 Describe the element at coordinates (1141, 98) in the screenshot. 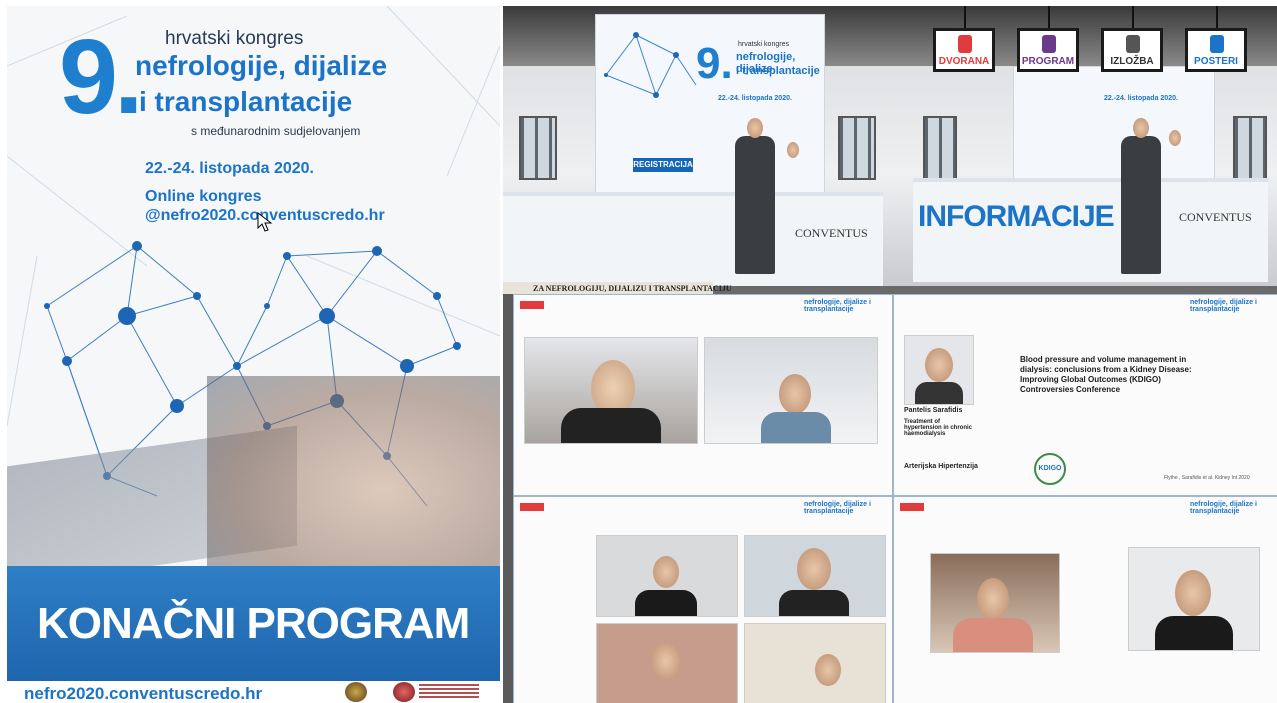

I see `info-panel-dates: 22.-24. listopada 2020.` at that location.